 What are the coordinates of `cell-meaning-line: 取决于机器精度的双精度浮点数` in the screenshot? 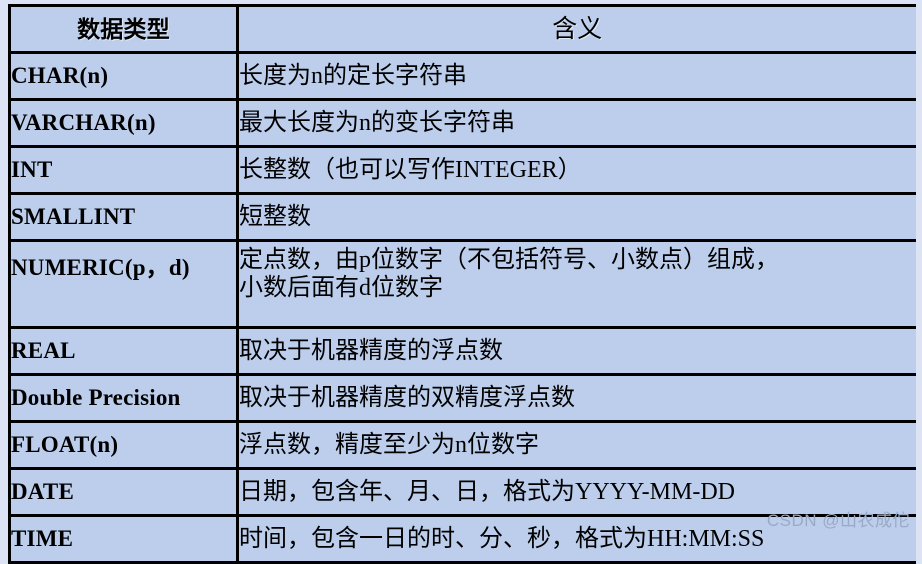 It's located at (577, 398).